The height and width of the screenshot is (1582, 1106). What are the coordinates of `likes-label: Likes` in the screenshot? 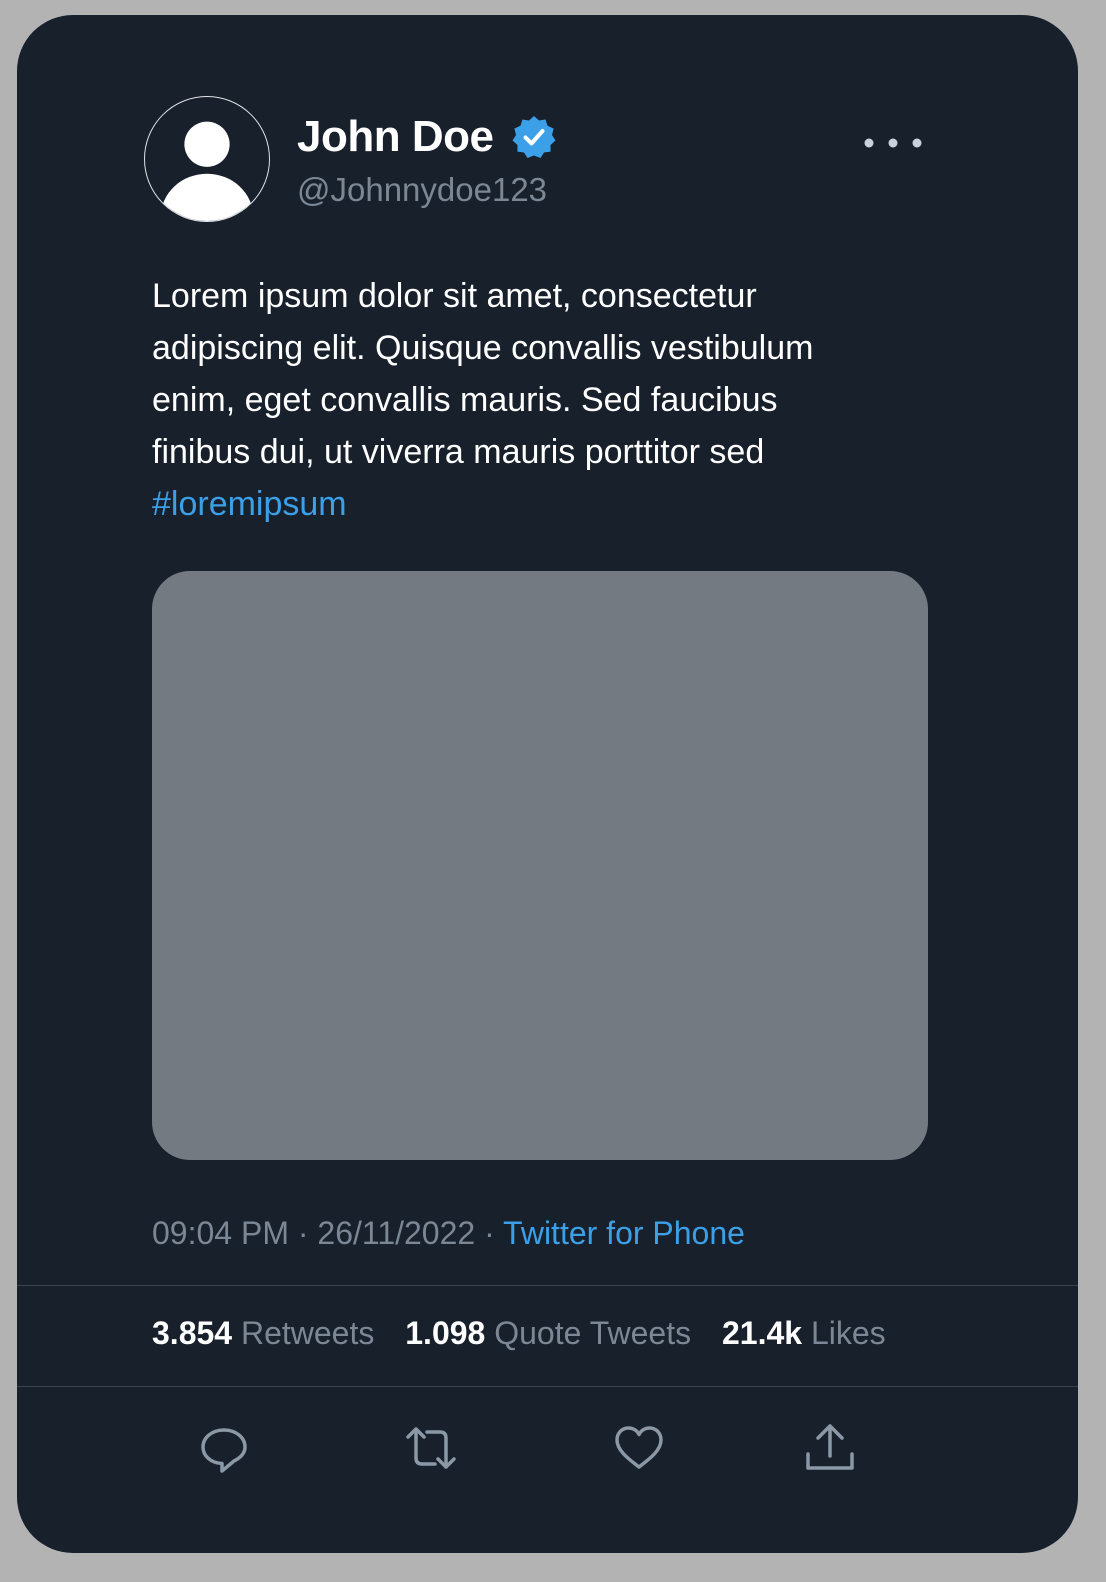 It's located at (848, 1333).